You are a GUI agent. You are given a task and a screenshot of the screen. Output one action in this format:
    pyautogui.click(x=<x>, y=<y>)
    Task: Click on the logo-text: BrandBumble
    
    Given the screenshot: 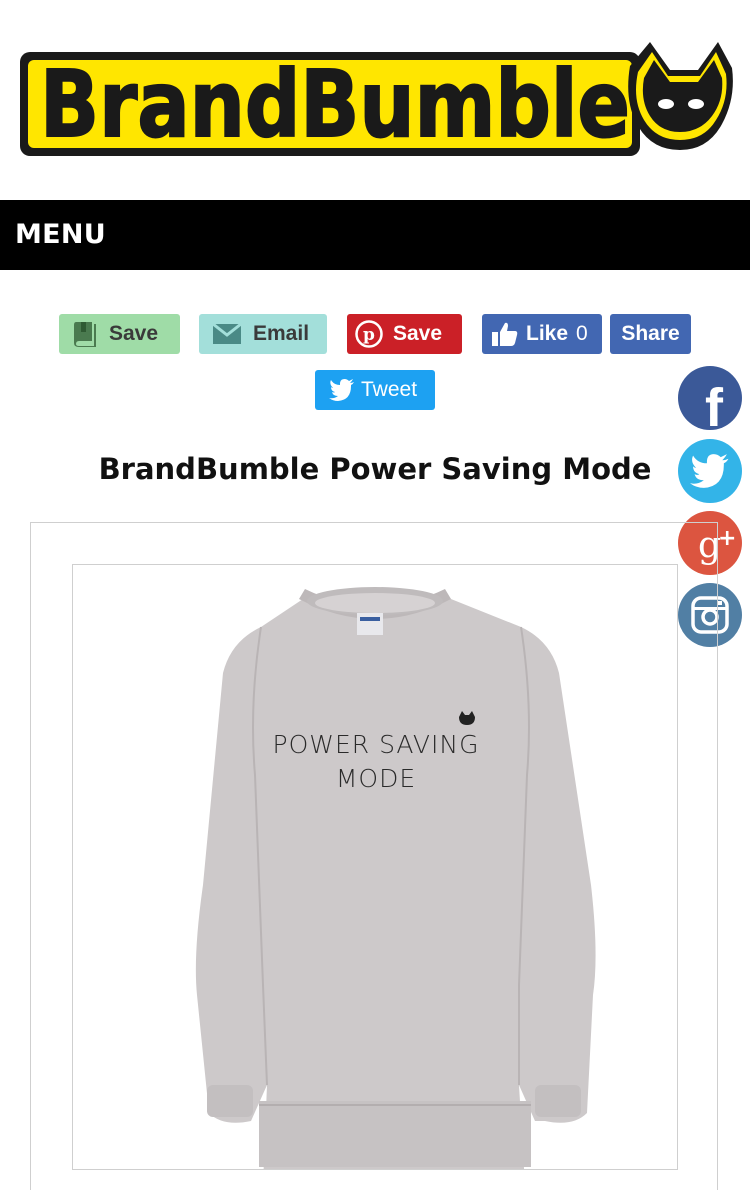 What is the action you would take?
    pyautogui.click(x=335, y=104)
    